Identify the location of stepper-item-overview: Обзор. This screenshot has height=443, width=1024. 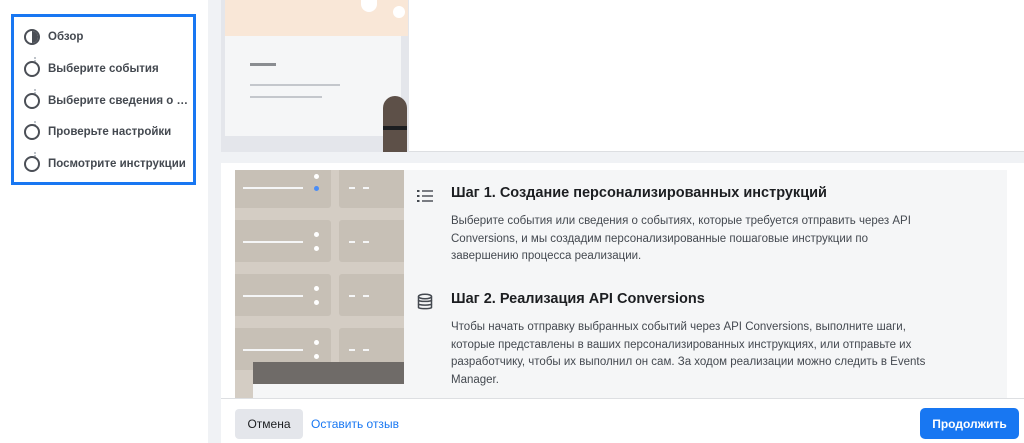
(109, 37).